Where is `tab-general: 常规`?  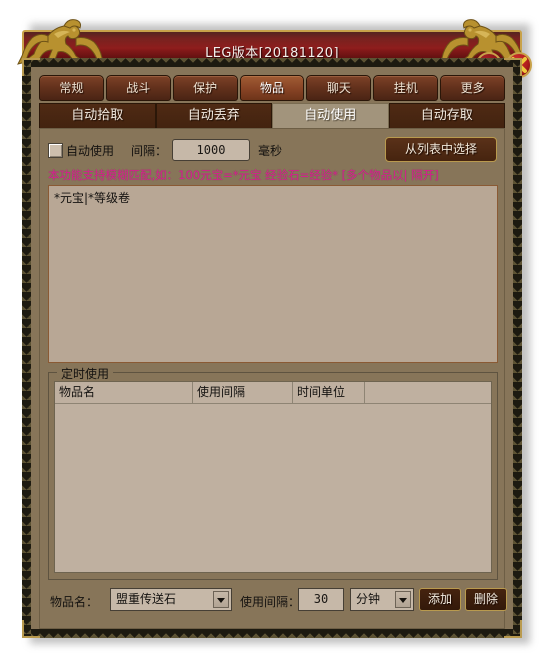
tab-general: 常规 is located at coordinates (71, 88).